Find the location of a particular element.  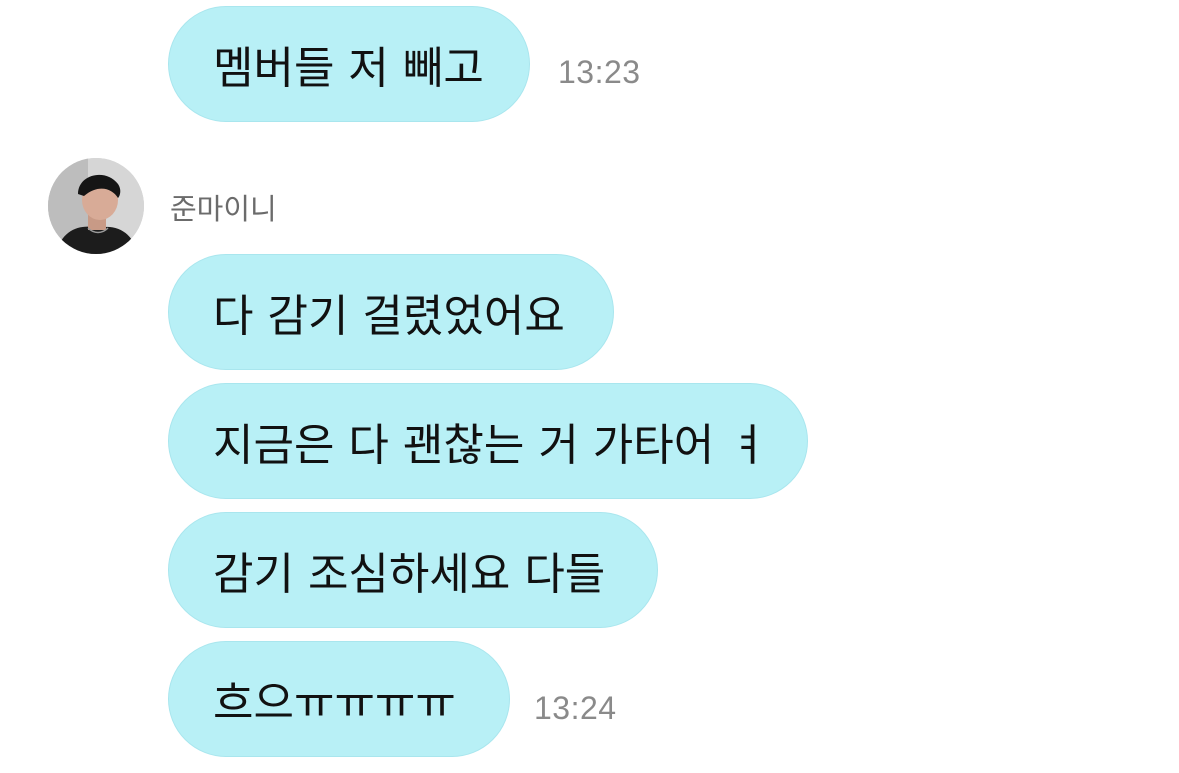

message-bubble: 멤버들 저 빼고 is located at coordinates (349, 64).